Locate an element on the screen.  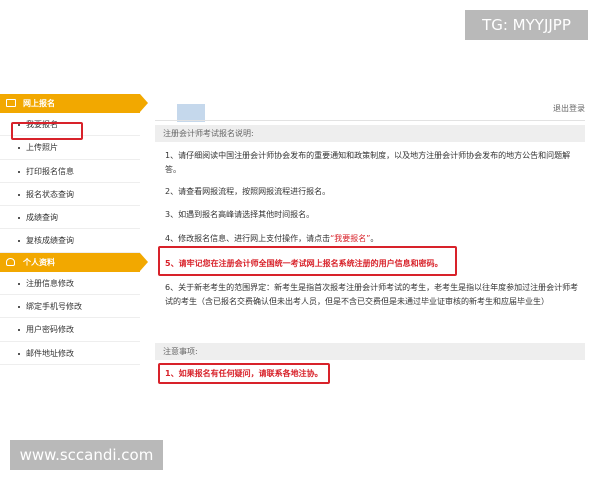
instruction-4-end: 。 is located at coordinates (374, 238).